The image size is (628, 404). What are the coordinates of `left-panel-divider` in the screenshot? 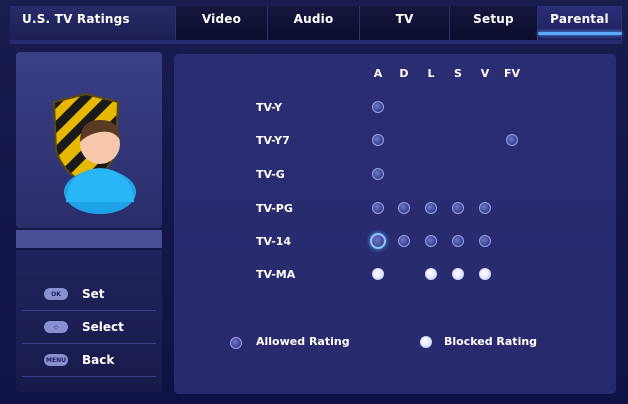 It's located at (89, 239).